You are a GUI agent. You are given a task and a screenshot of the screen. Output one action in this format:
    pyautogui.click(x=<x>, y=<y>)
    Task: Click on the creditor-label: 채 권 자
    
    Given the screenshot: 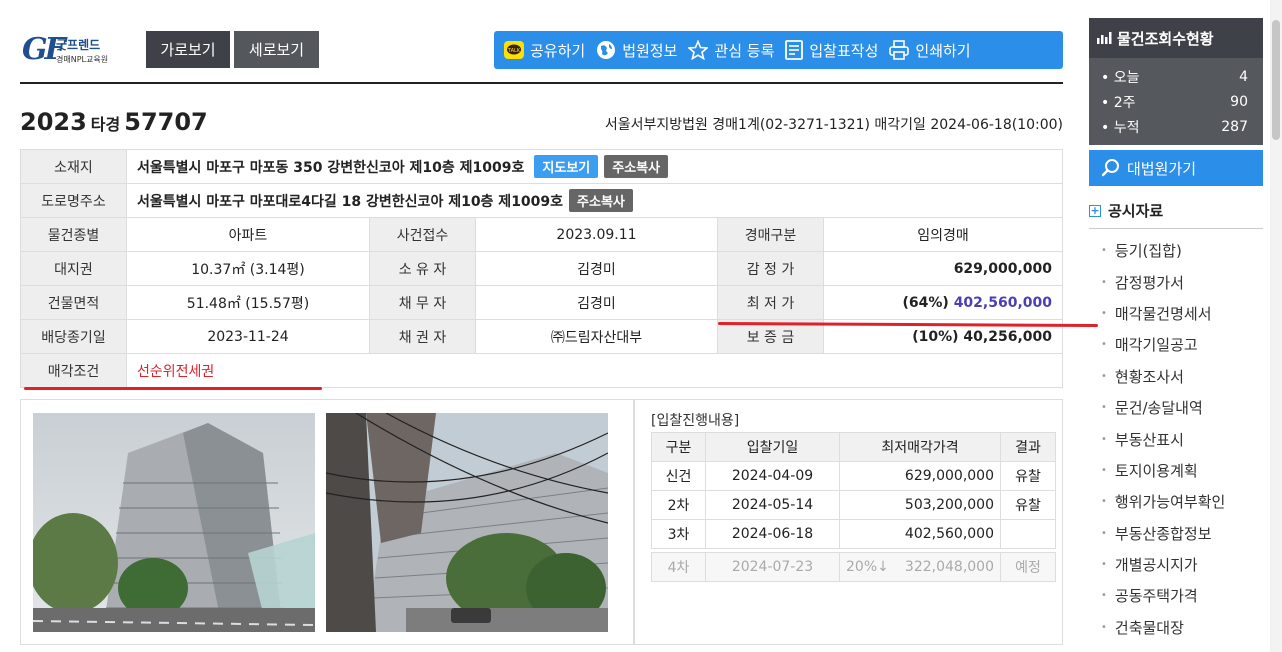 What is the action you would take?
    pyautogui.click(x=422, y=336)
    